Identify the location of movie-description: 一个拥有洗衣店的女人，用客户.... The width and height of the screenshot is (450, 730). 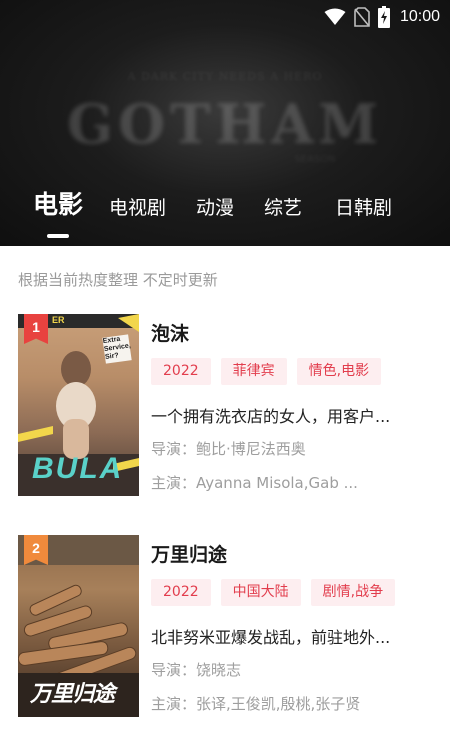
(271, 416).